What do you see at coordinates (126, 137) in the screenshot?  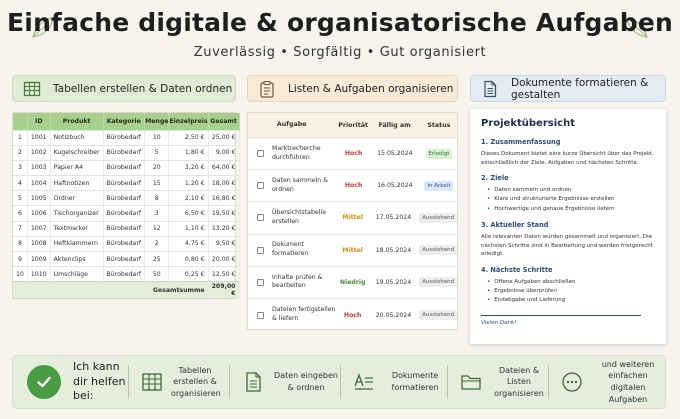 I see `table-row: 1 1001 Notizbuch Bürobedarf 10 2,50 €25,00 €` at bounding box center [126, 137].